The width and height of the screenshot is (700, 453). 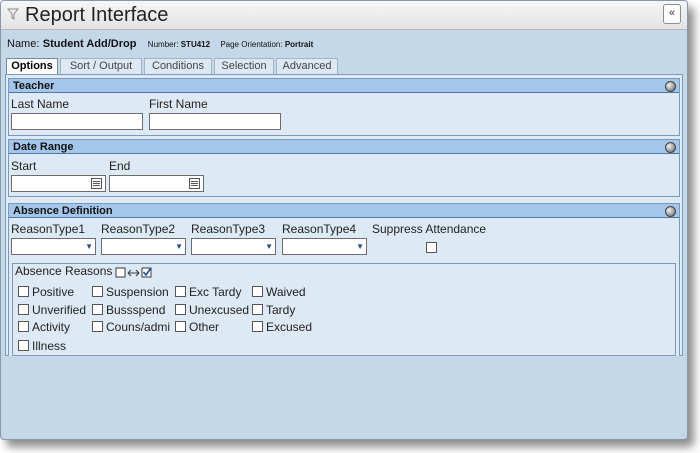 What do you see at coordinates (135, 272) in the screenshot?
I see `select-all-icon` at bounding box center [135, 272].